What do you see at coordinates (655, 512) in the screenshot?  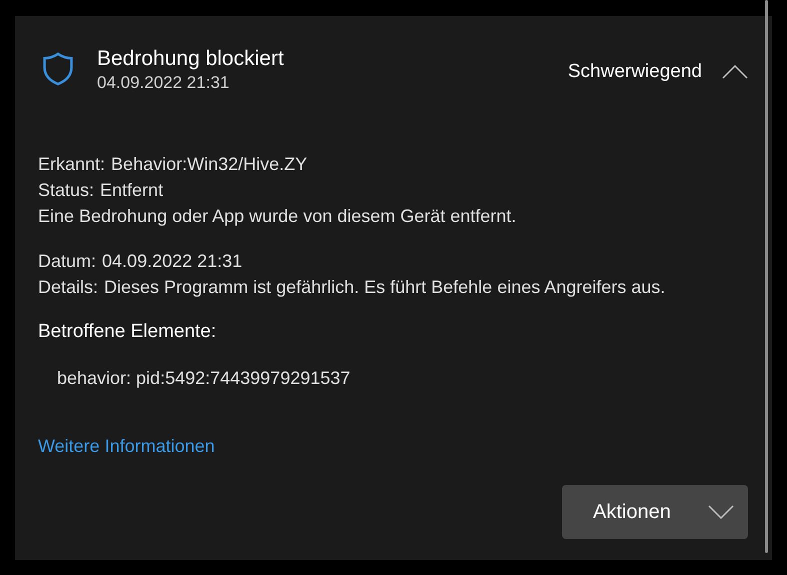 I see `actions-button: Aktionen` at bounding box center [655, 512].